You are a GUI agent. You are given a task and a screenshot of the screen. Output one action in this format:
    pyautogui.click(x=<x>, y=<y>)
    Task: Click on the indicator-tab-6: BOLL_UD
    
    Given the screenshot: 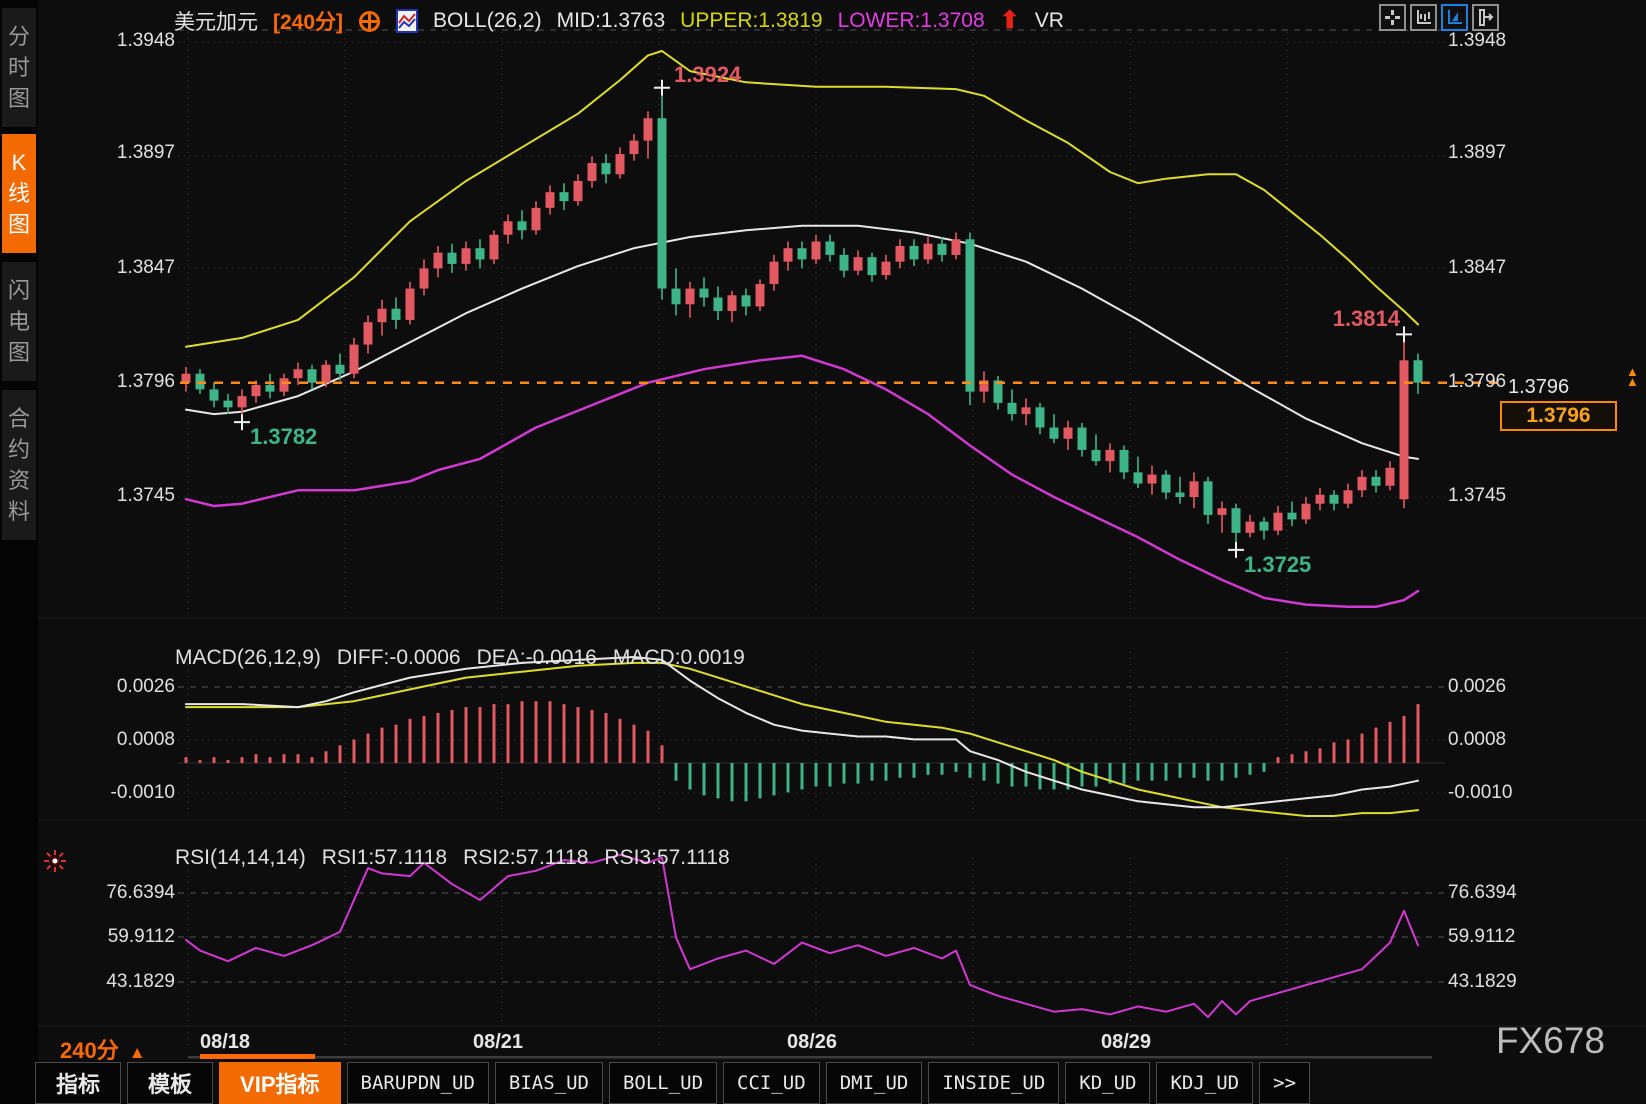 What is the action you would take?
    pyautogui.click(x=663, y=1083)
    